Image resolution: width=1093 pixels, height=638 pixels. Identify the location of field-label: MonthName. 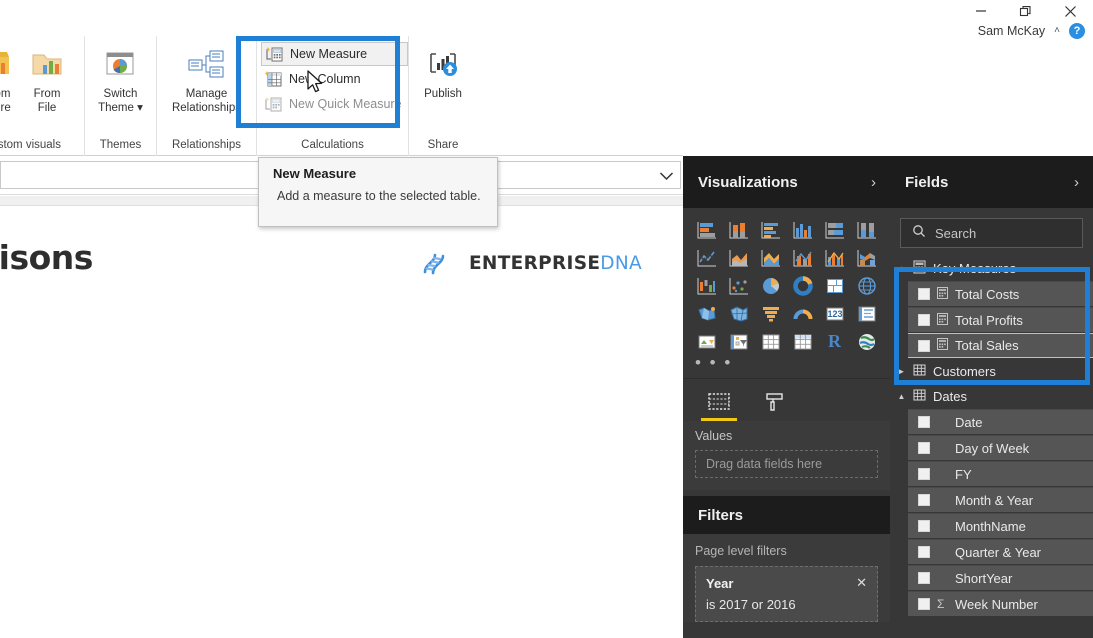
(990, 526).